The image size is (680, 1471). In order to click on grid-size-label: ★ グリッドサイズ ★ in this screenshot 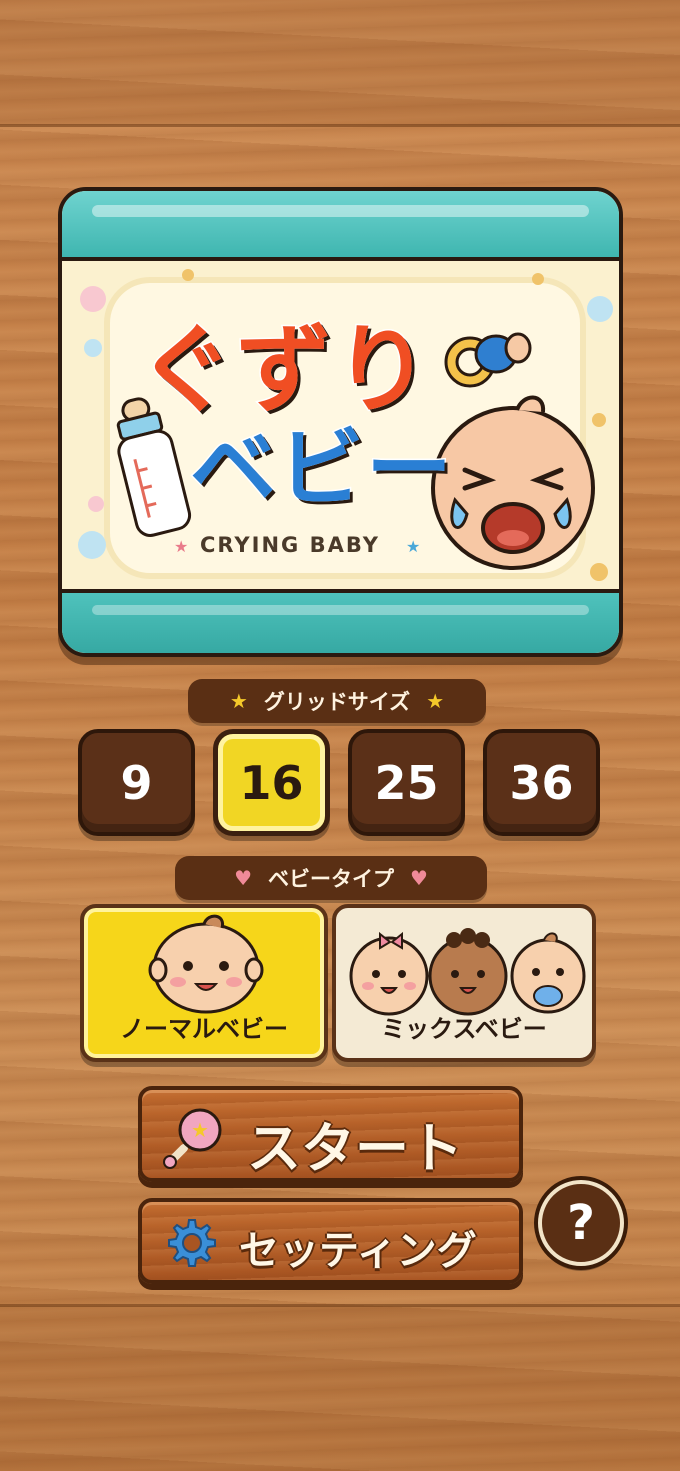, I will do `click(337, 701)`.